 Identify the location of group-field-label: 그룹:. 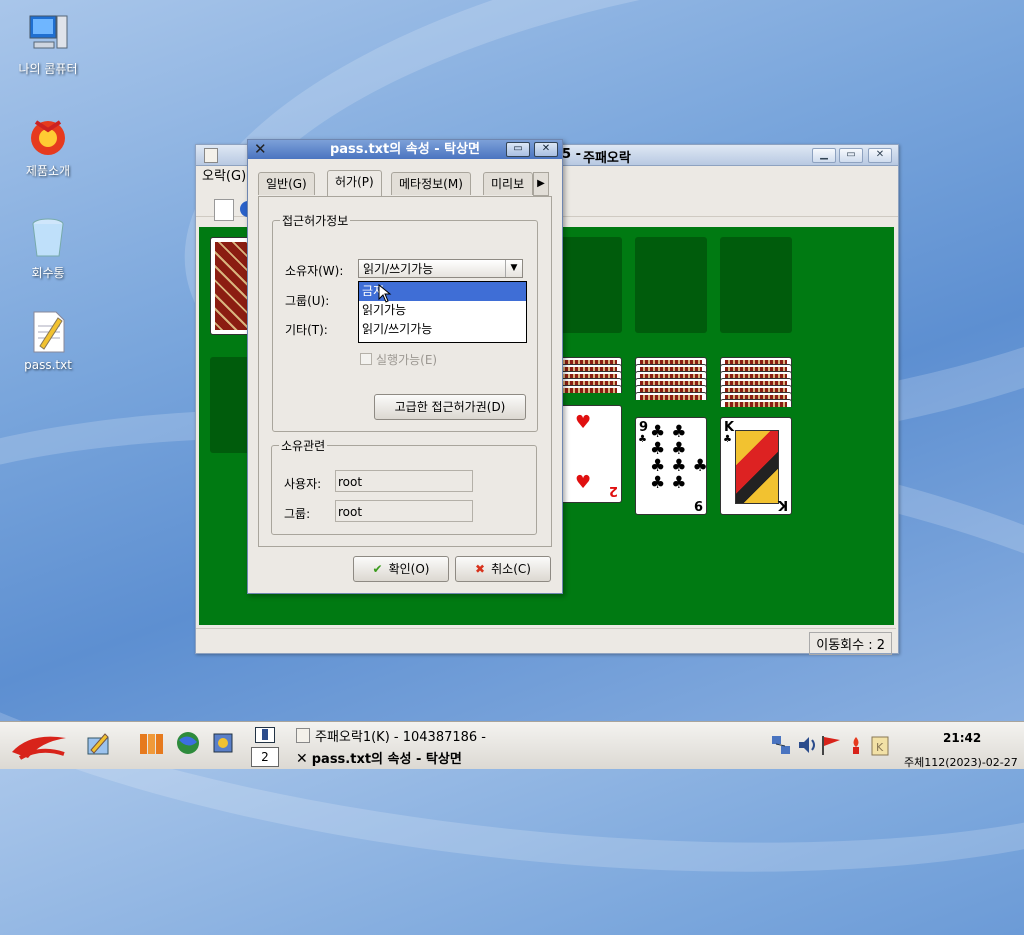
(297, 514).